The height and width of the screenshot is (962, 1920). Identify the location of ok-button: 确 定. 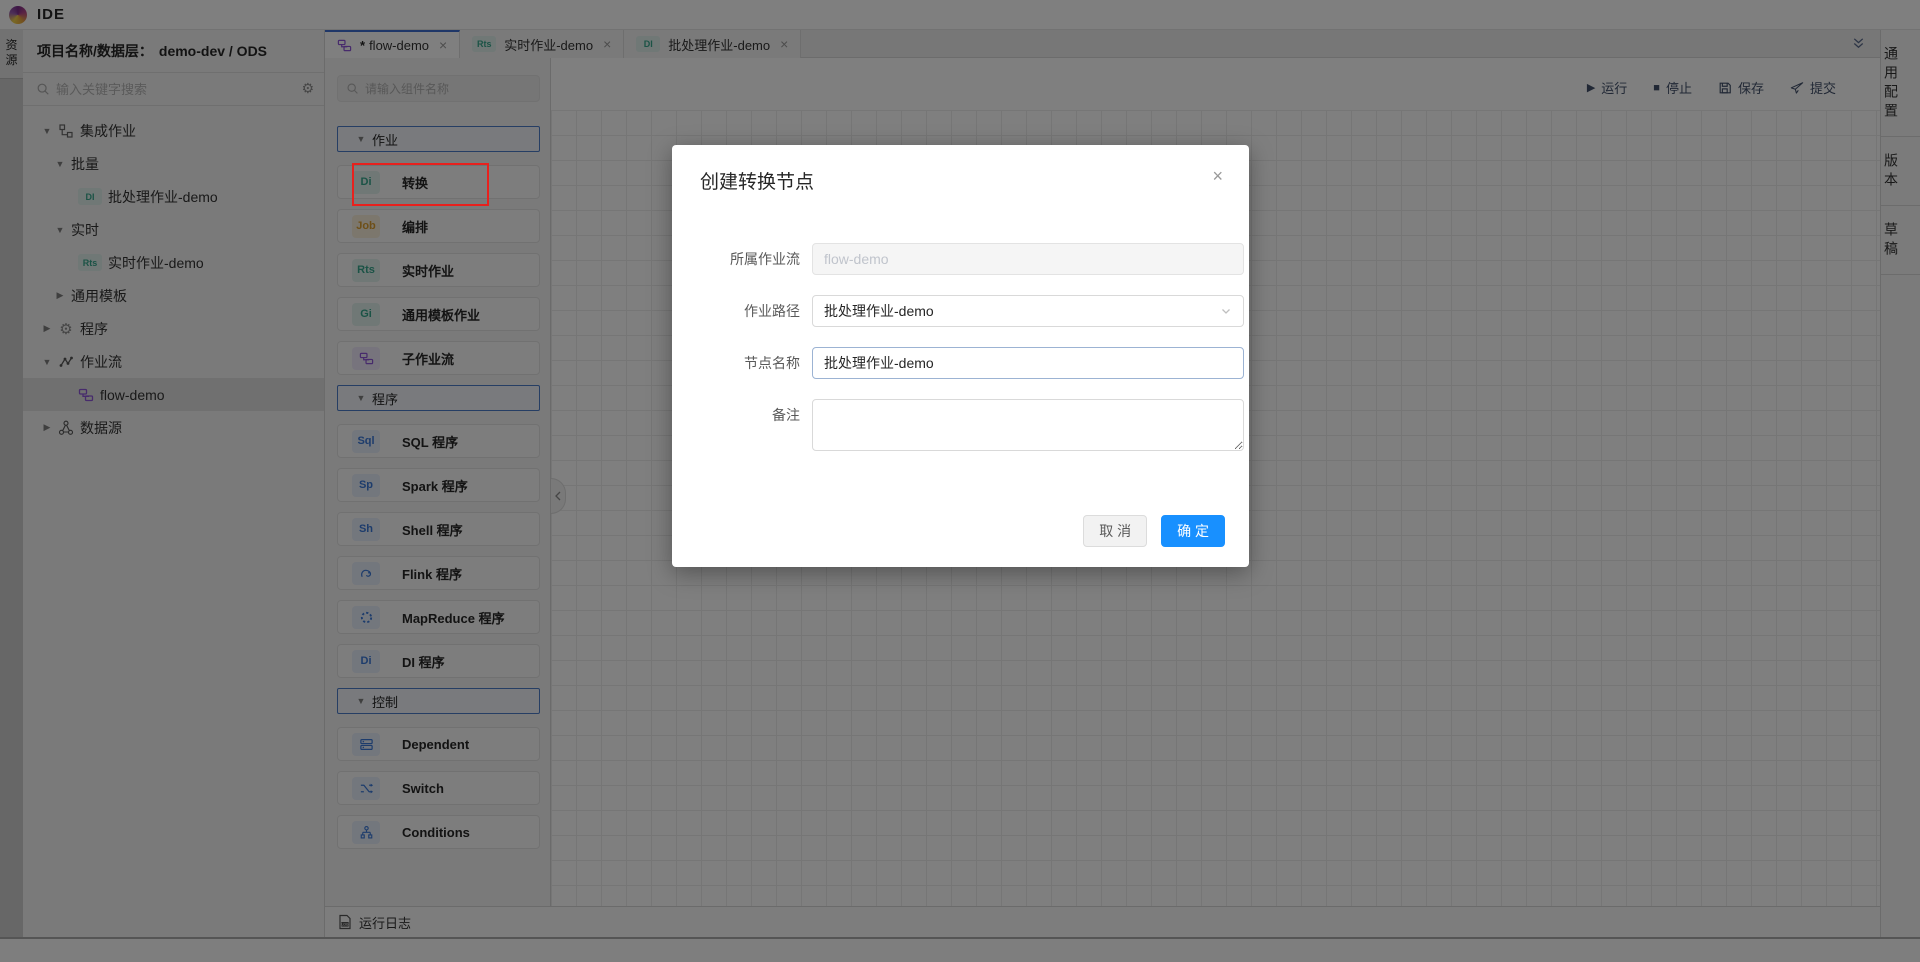
(1193, 531).